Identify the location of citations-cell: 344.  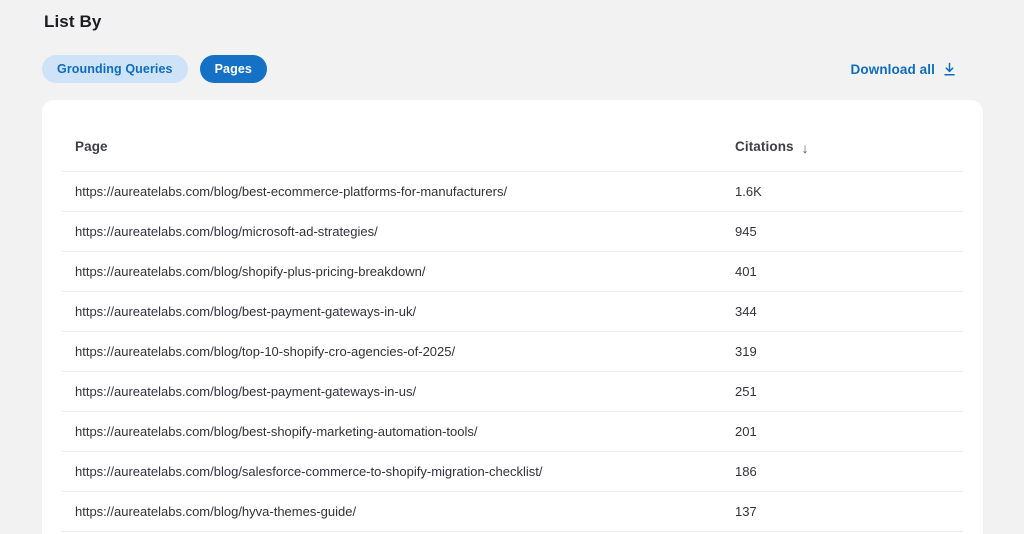
(746, 311).